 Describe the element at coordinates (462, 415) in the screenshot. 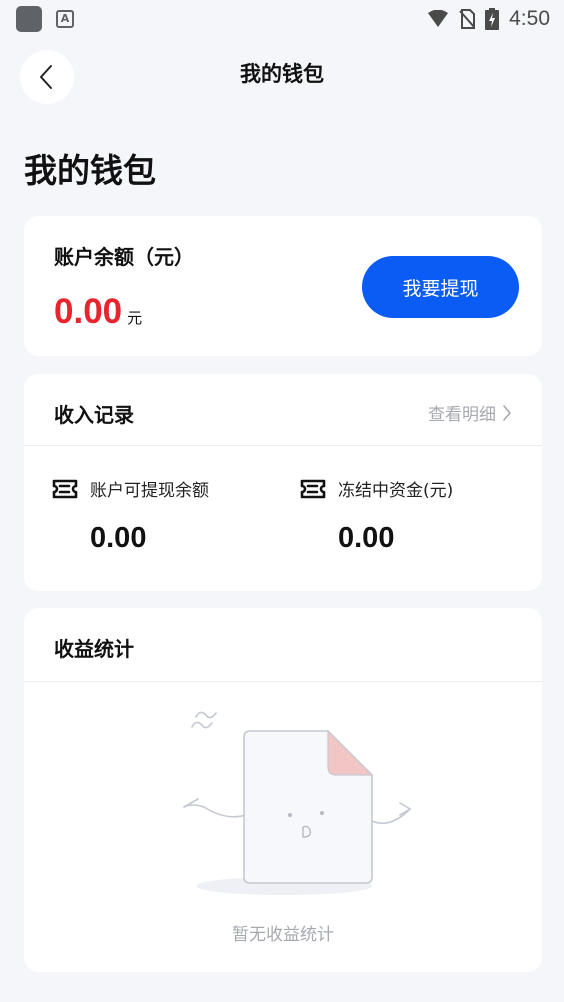

I see `view-details-label: 查看明细` at that location.